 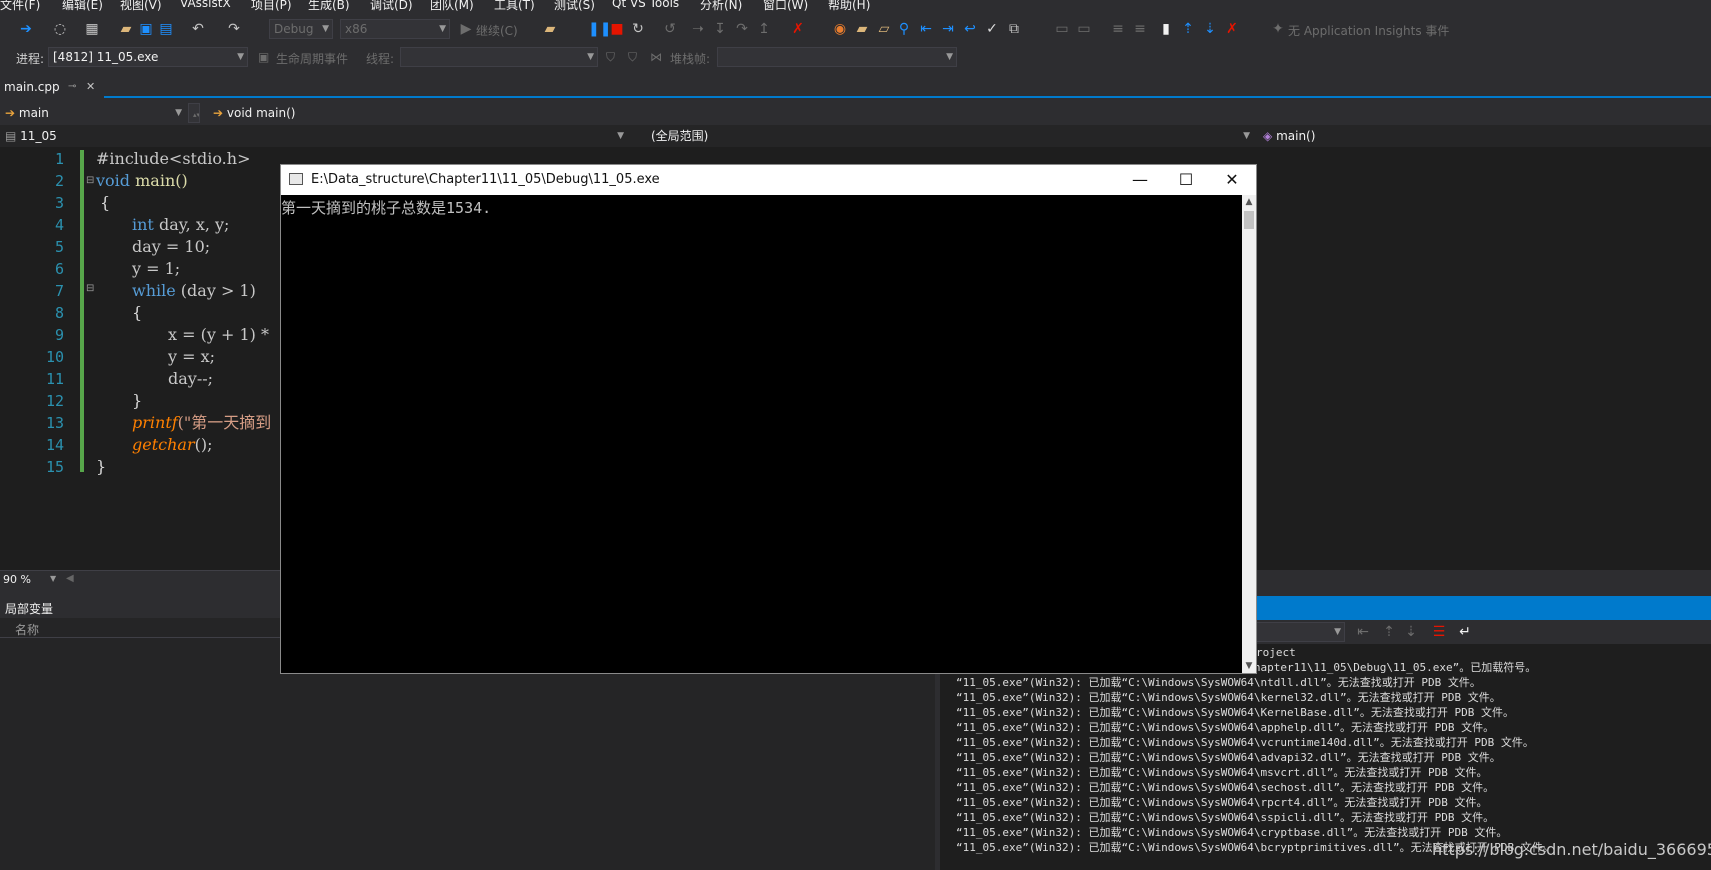 What do you see at coordinates (1368, 30) in the screenshot?
I see `app-insights-label: 无 Application Insights 事件` at bounding box center [1368, 30].